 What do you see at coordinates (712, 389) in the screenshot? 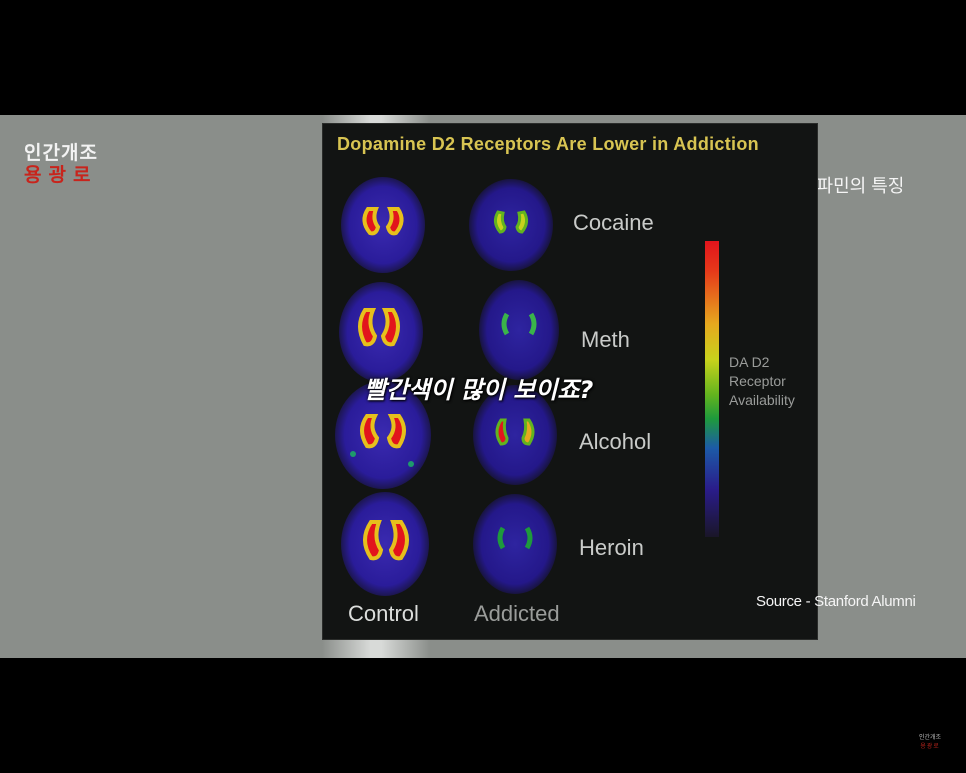
I see `color-scale-bar` at bounding box center [712, 389].